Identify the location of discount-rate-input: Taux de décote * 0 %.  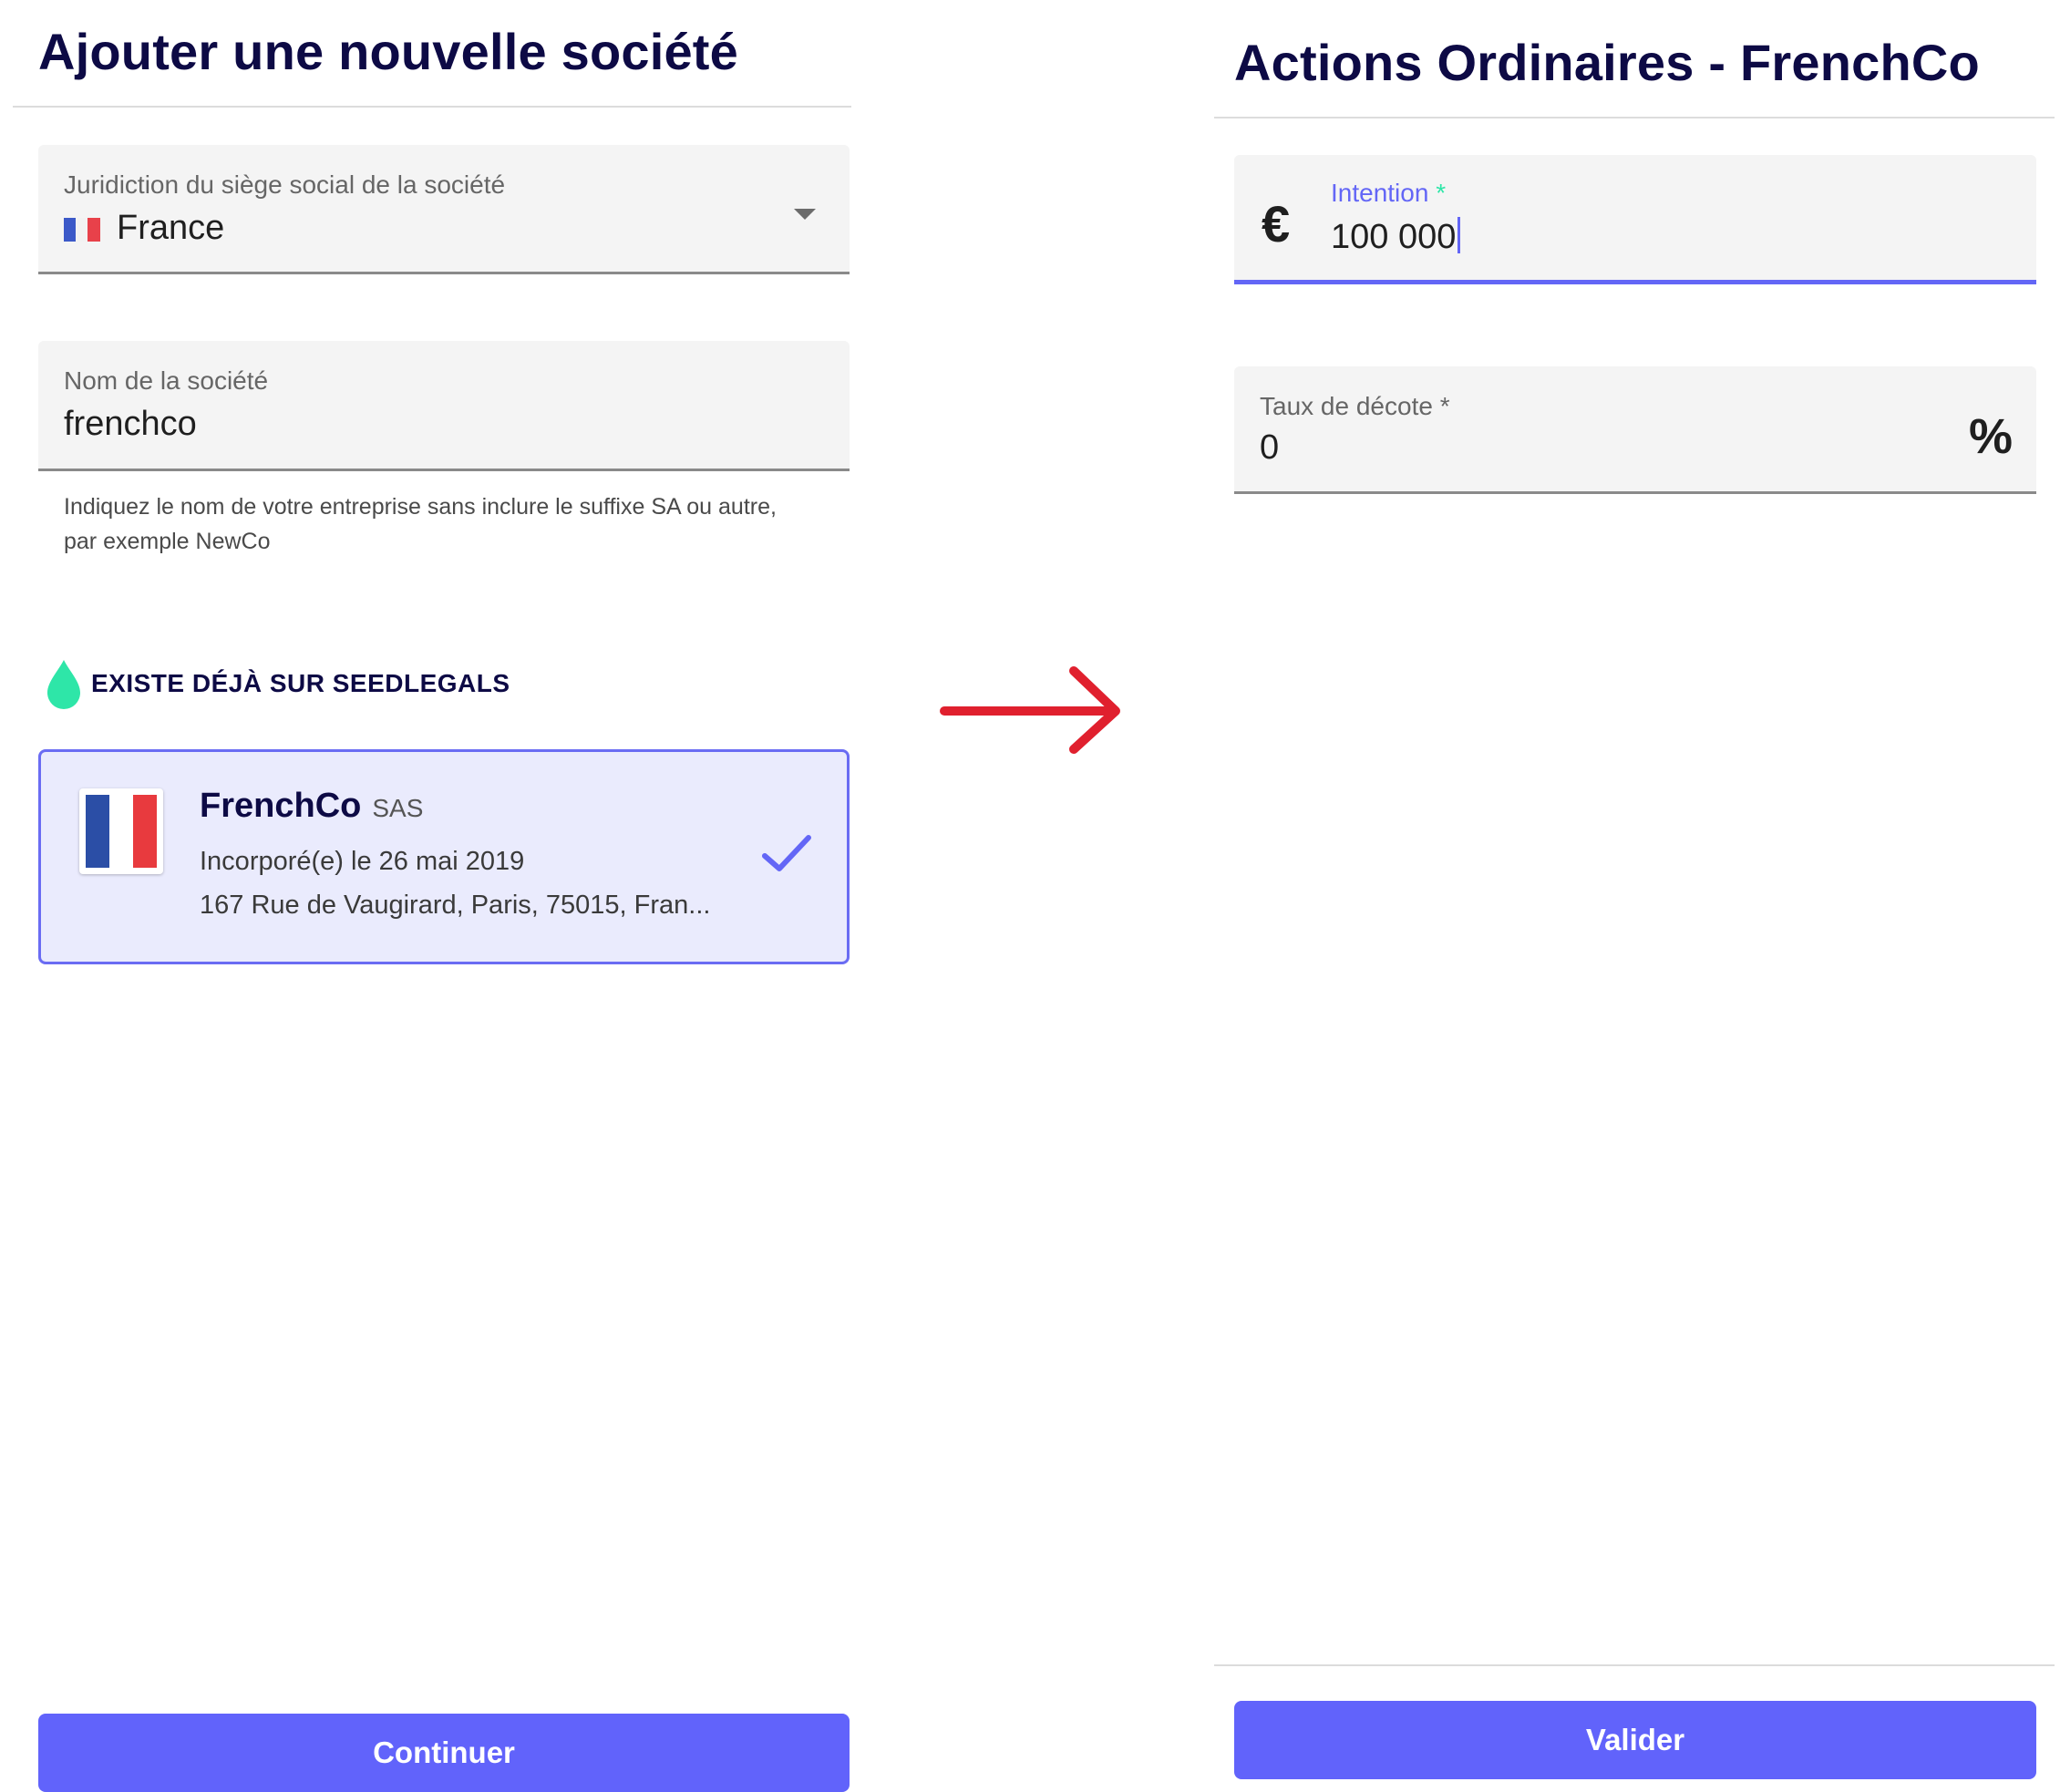
(1635, 430).